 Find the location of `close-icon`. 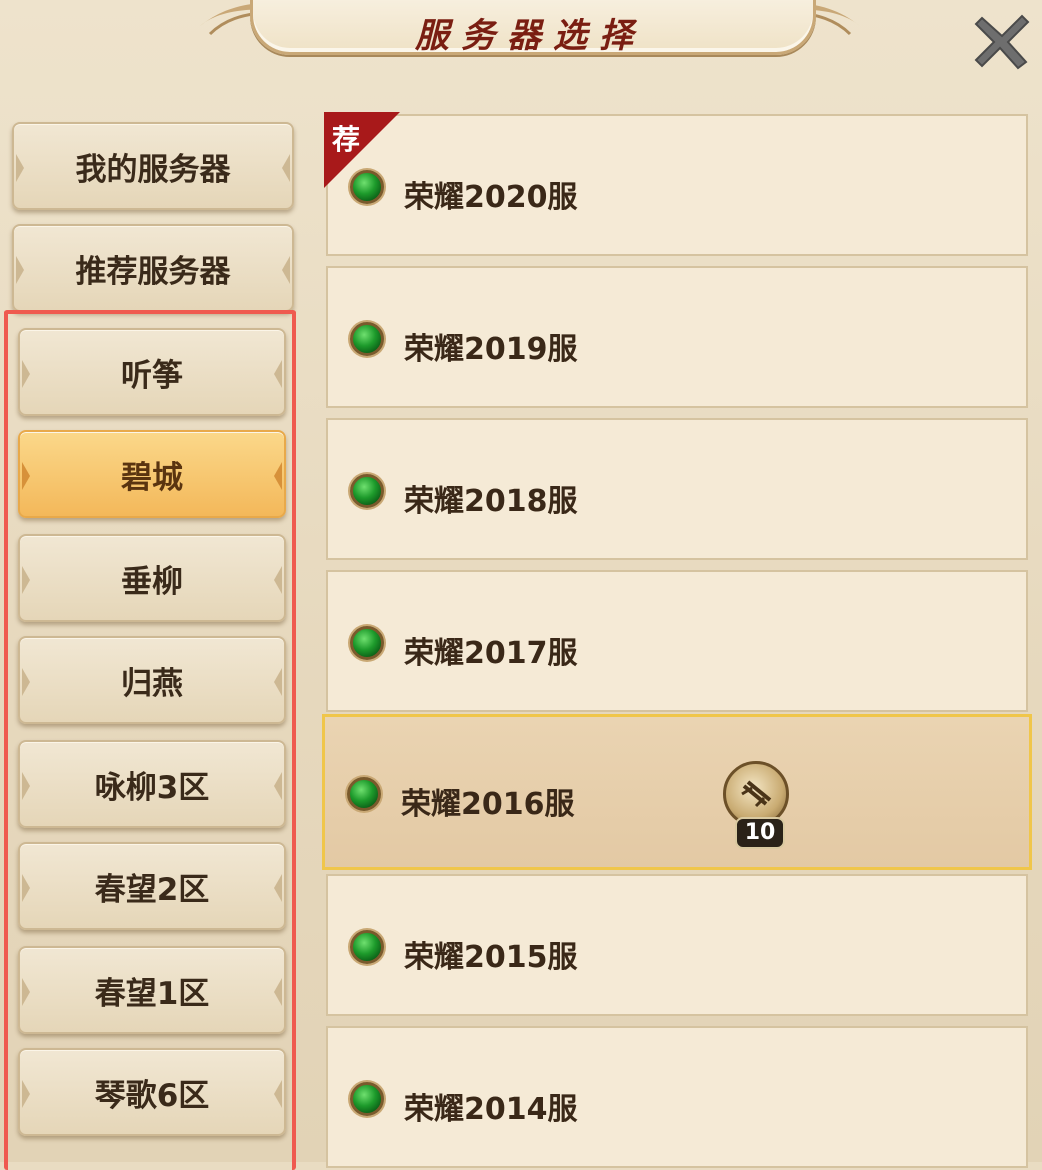

close-icon is located at coordinates (1002, 42).